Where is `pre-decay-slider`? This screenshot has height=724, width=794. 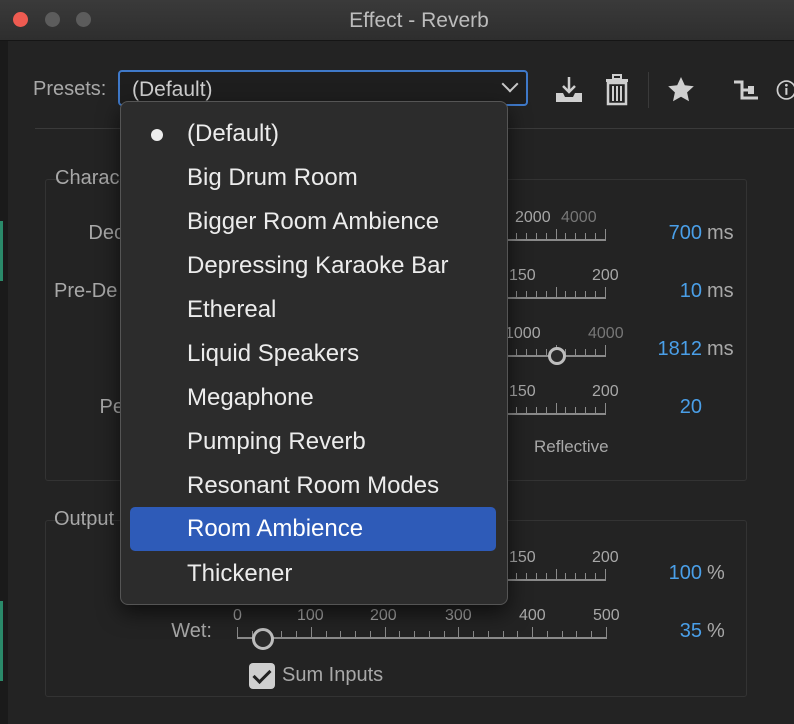
pre-decay-slider is located at coordinates (556, 293).